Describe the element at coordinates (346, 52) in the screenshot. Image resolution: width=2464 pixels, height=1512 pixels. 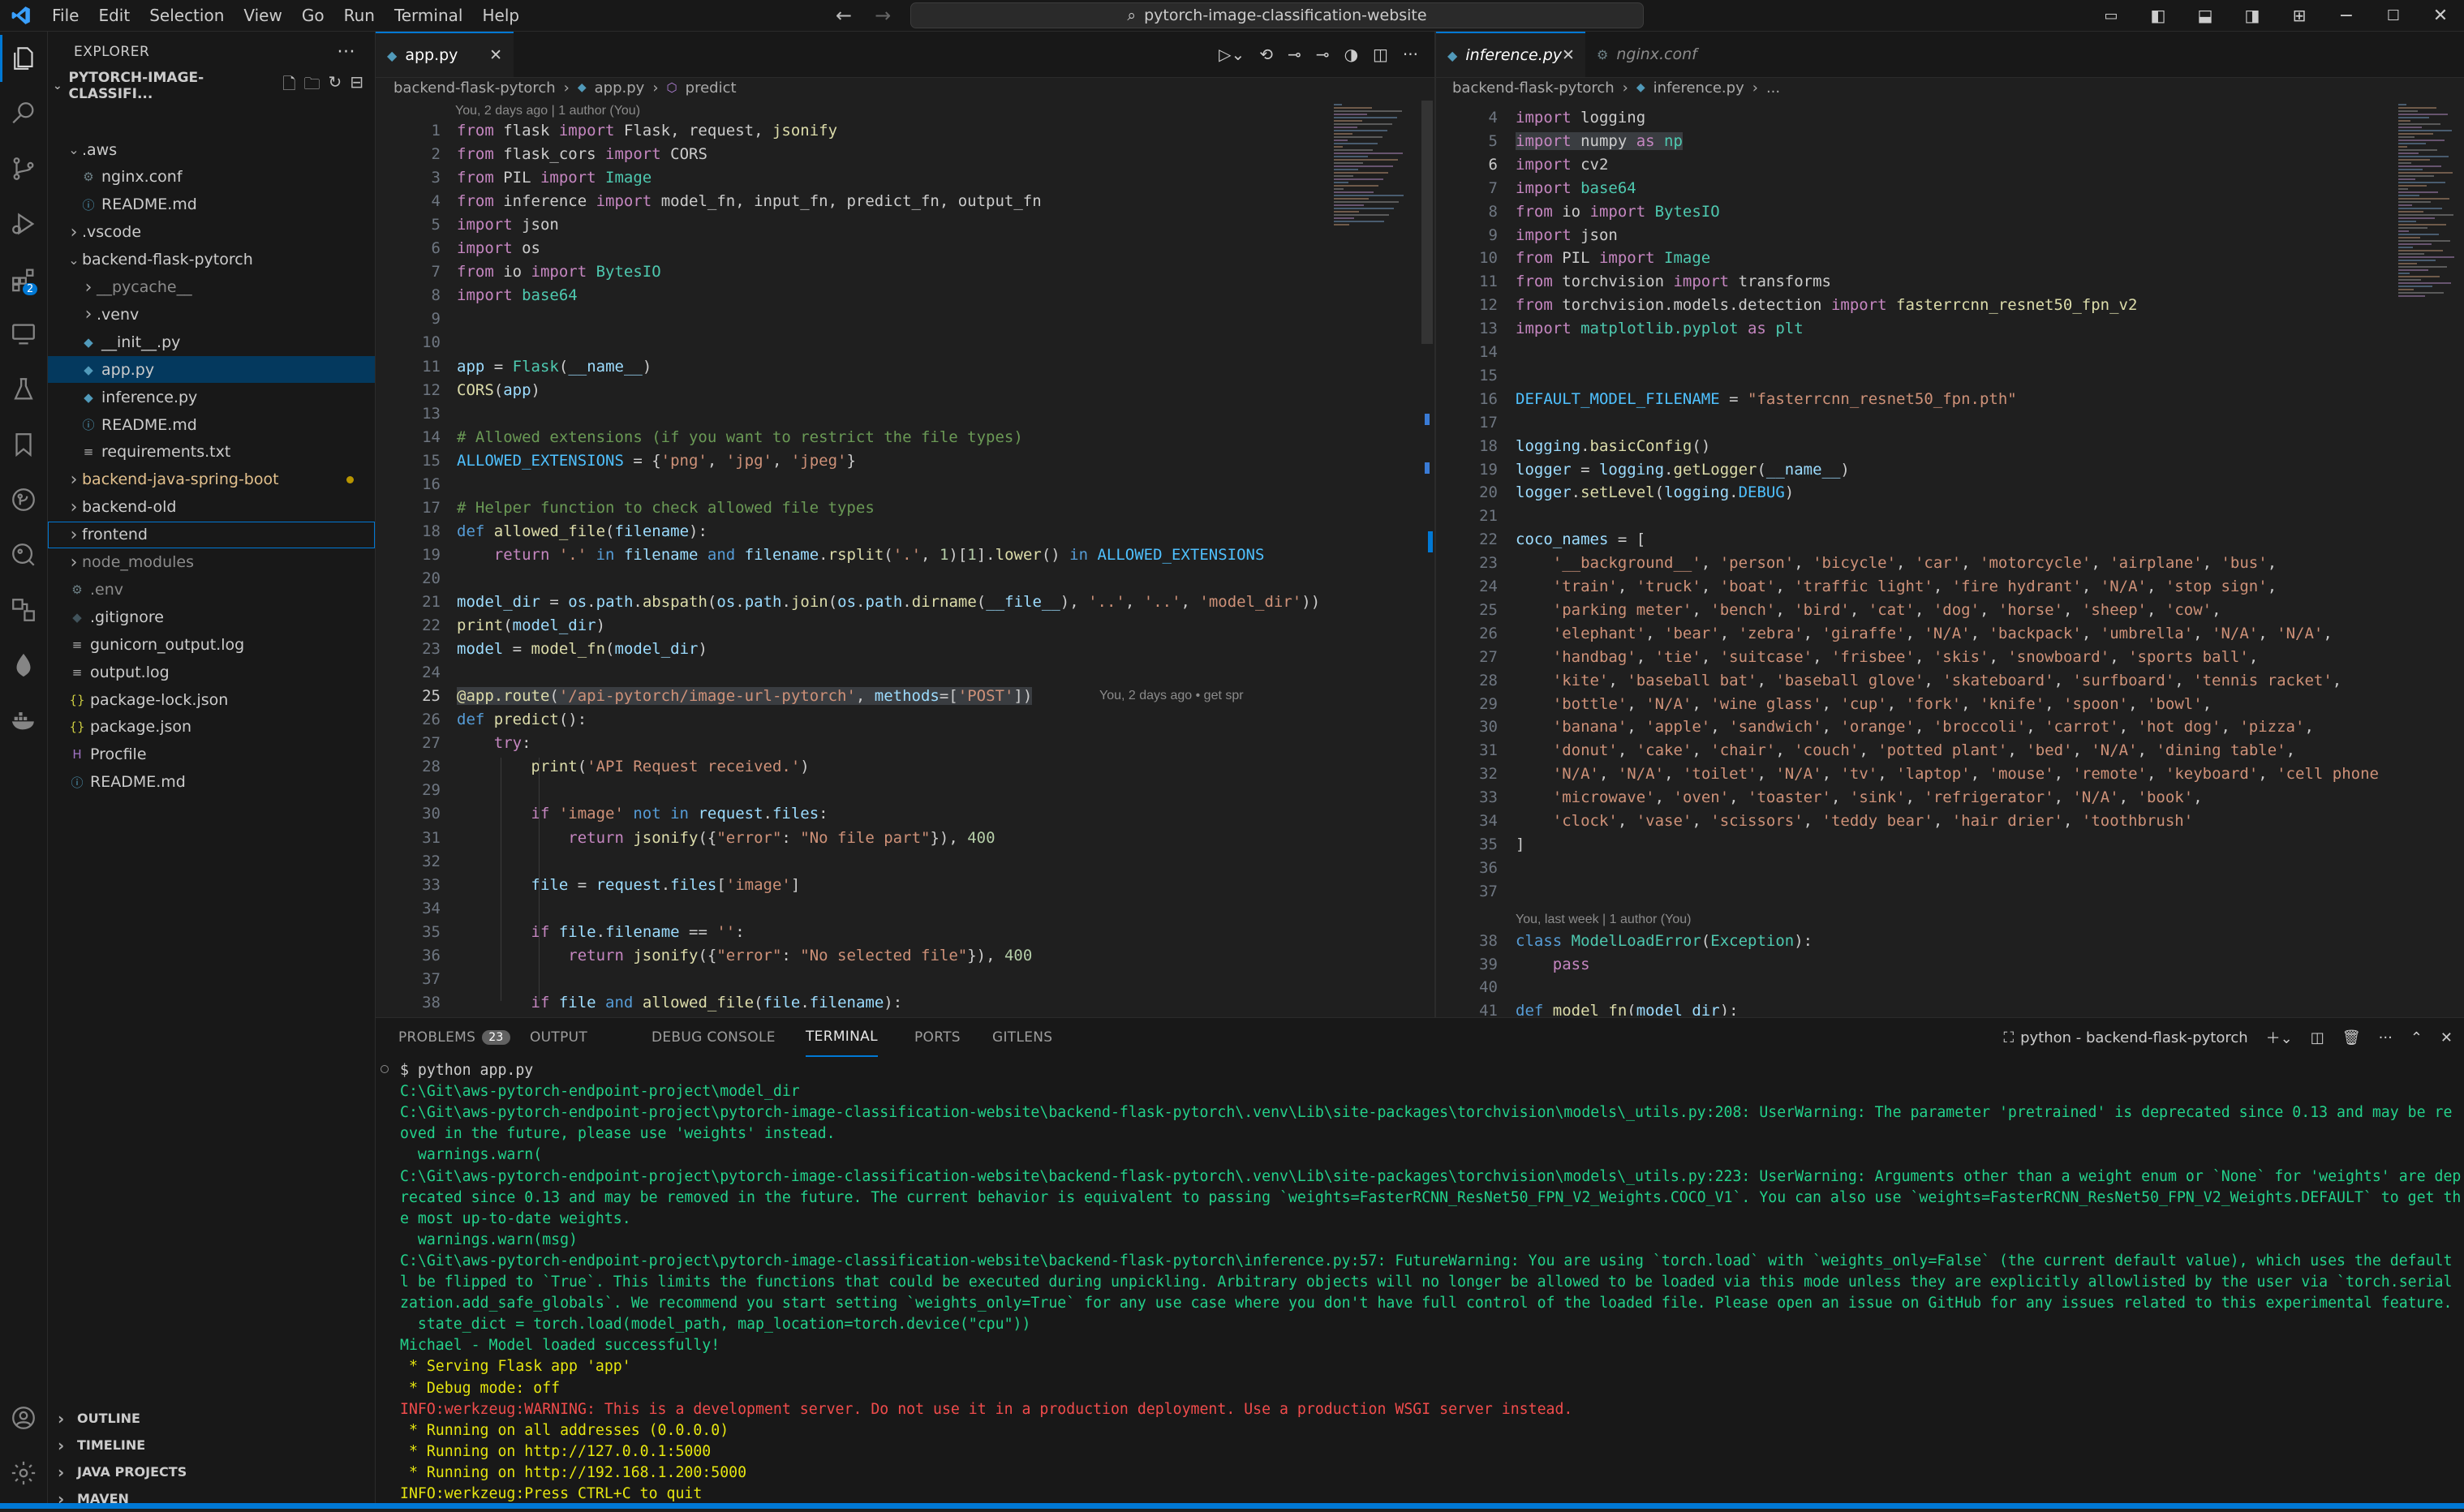
I see `more-actions-icon: ···` at that location.